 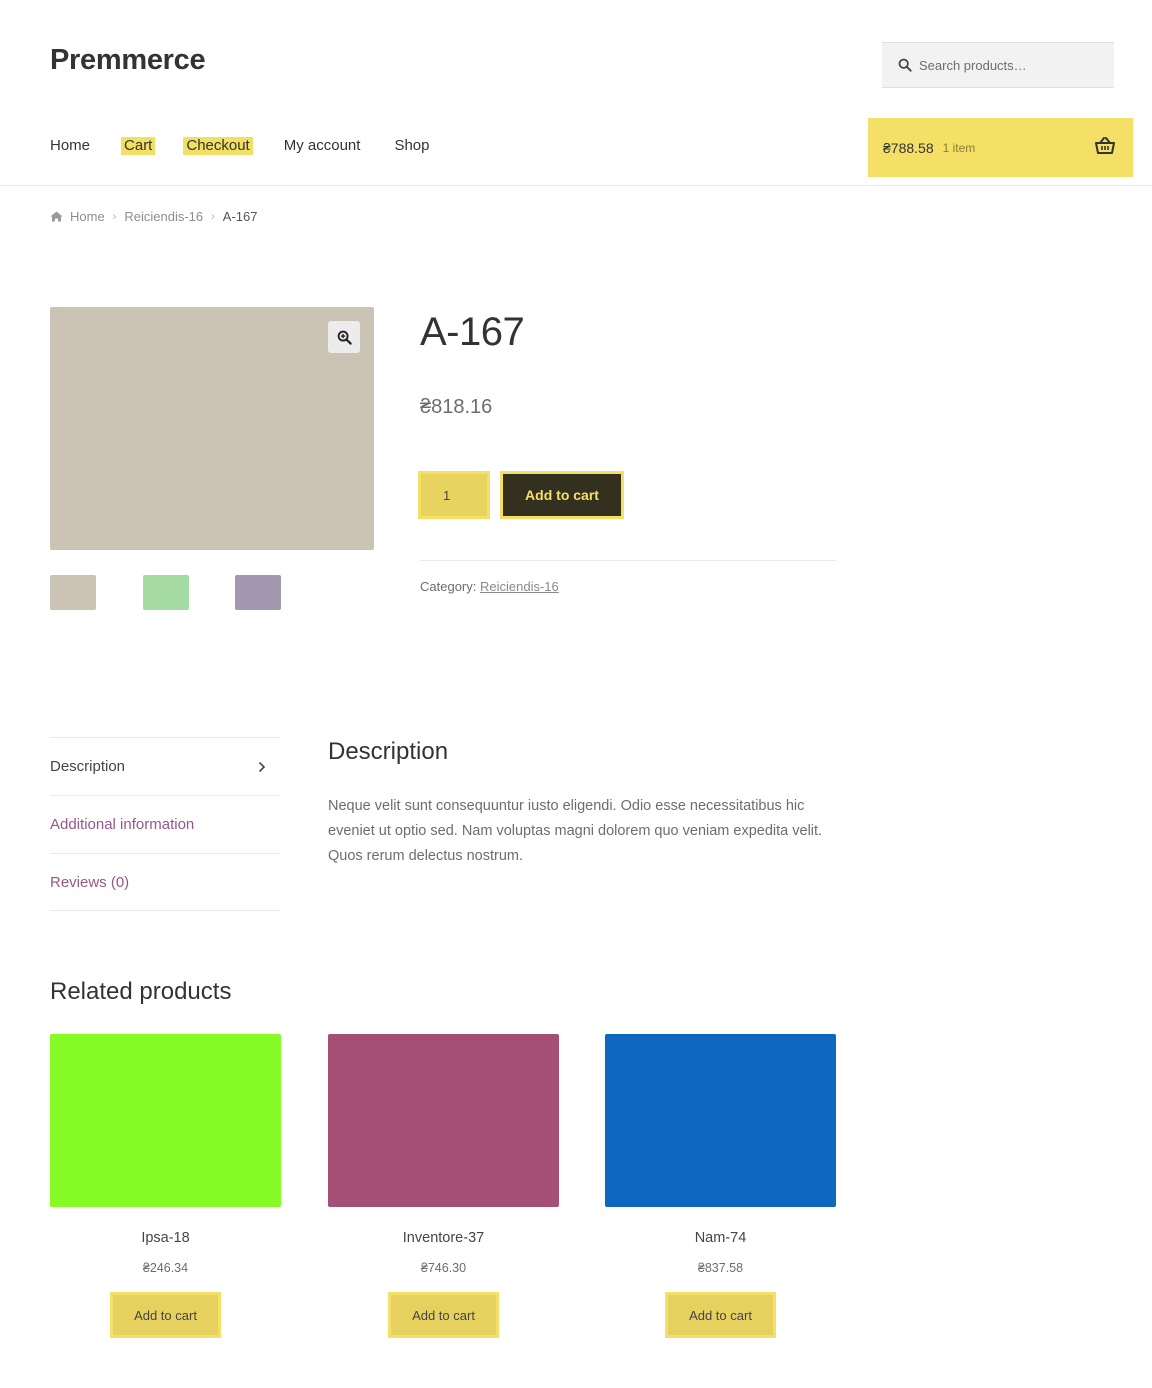 What do you see at coordinates (212, 428) in the screenshot?
I see `product-main-image` at bounding box center [212, 428].